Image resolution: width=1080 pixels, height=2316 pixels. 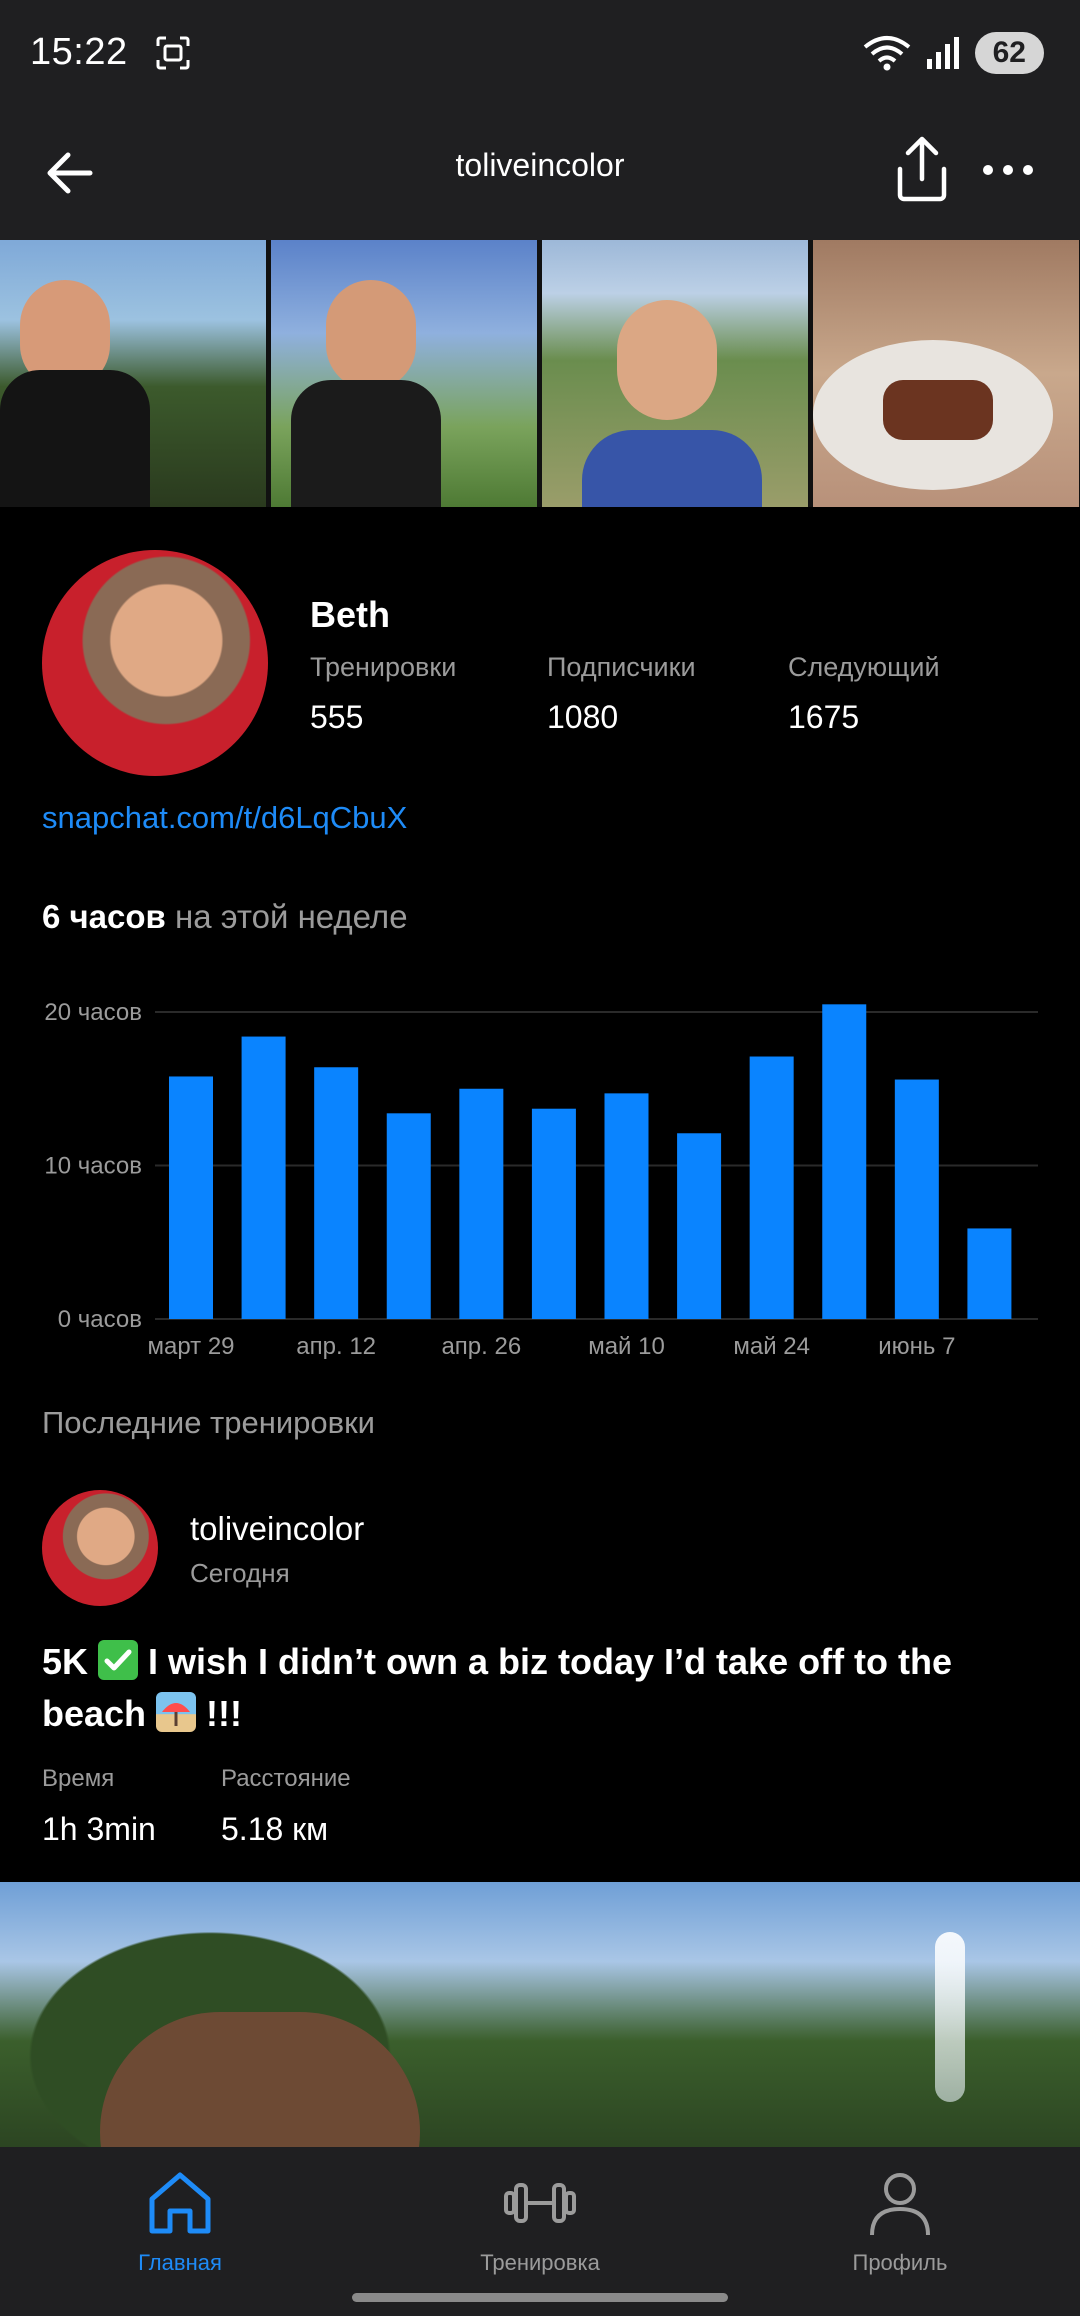 I want to click on nav-label: Тренировка, so click(x=540, y=2262).